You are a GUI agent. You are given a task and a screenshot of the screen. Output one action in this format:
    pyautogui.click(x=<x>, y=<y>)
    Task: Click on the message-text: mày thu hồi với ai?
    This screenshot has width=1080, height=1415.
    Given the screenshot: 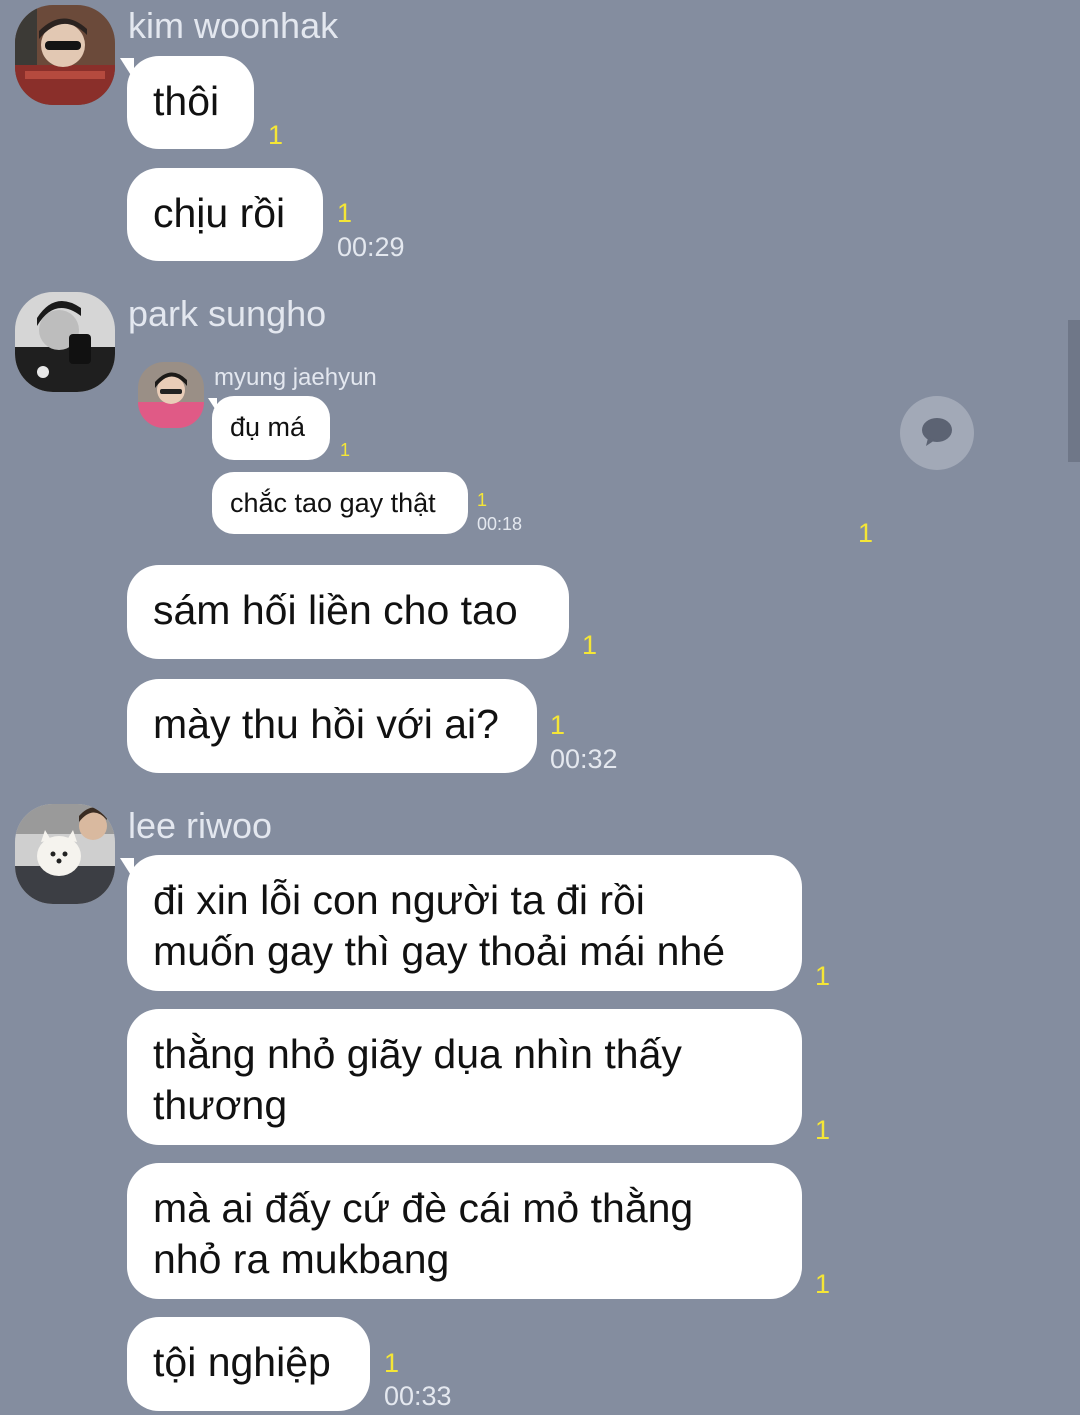 What is the action you would take?
    pyautogui.click(x=326, y=724)
    